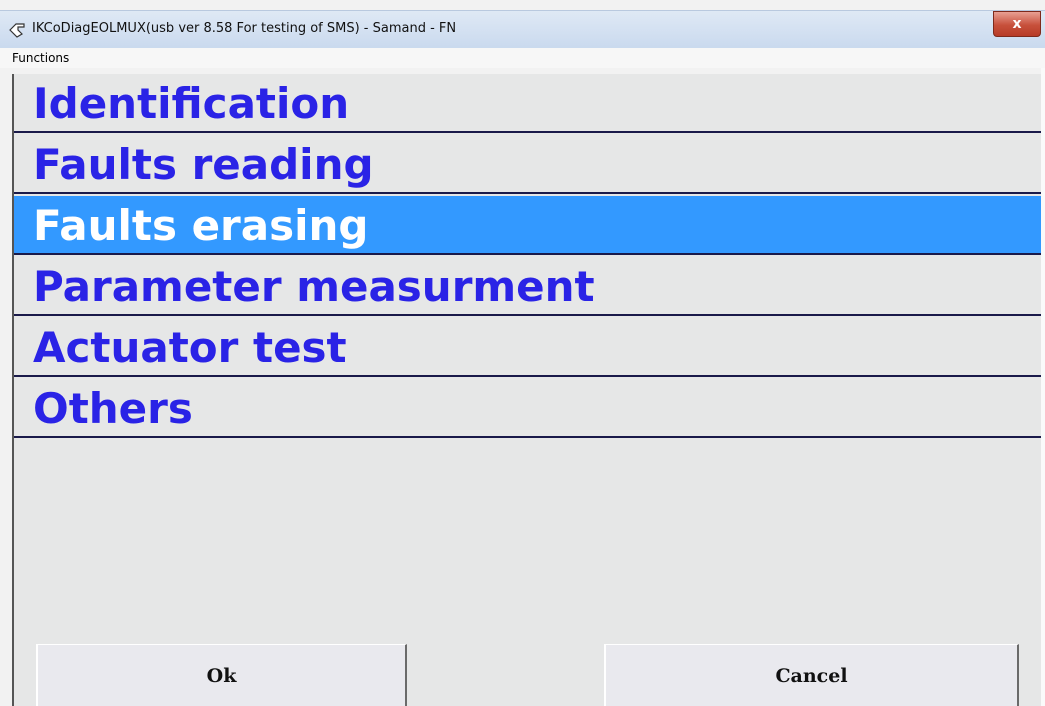 The width and height of the screenshot is (1045, 706). I want to click on function-item-identification: Identification, so click(529, 103).